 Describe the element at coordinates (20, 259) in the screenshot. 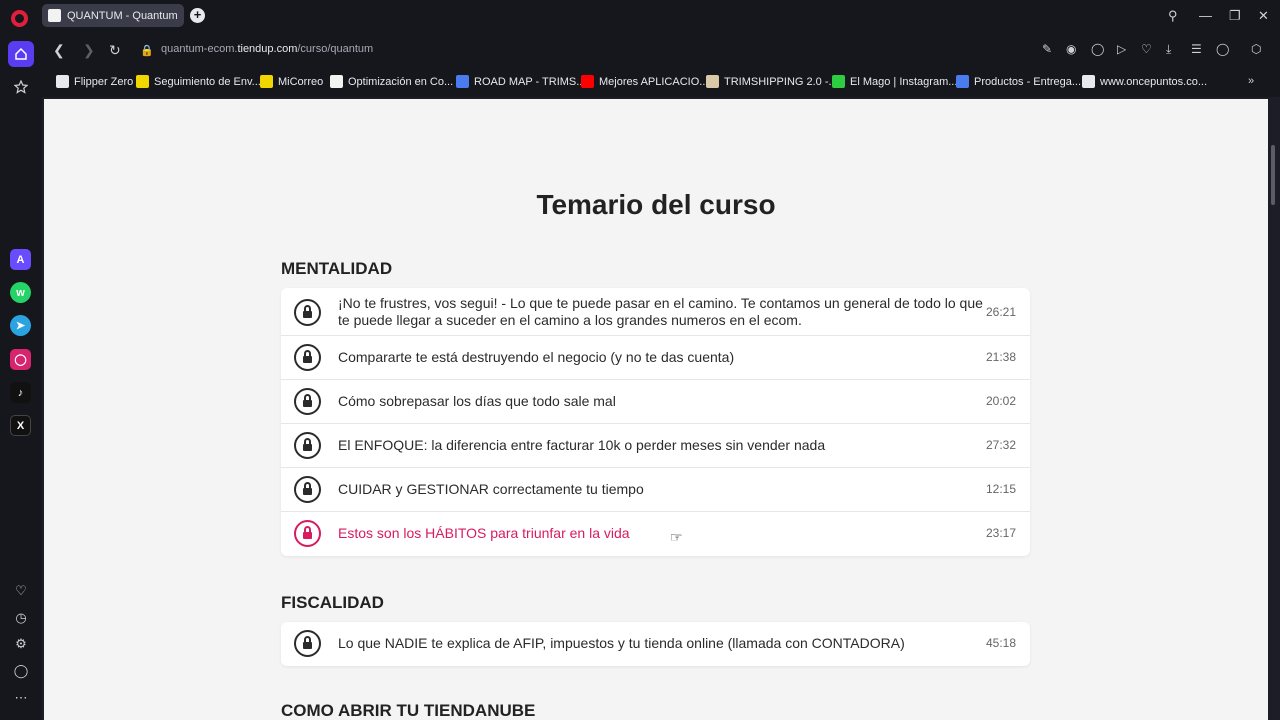

I see `aria-icon: A` at that location.